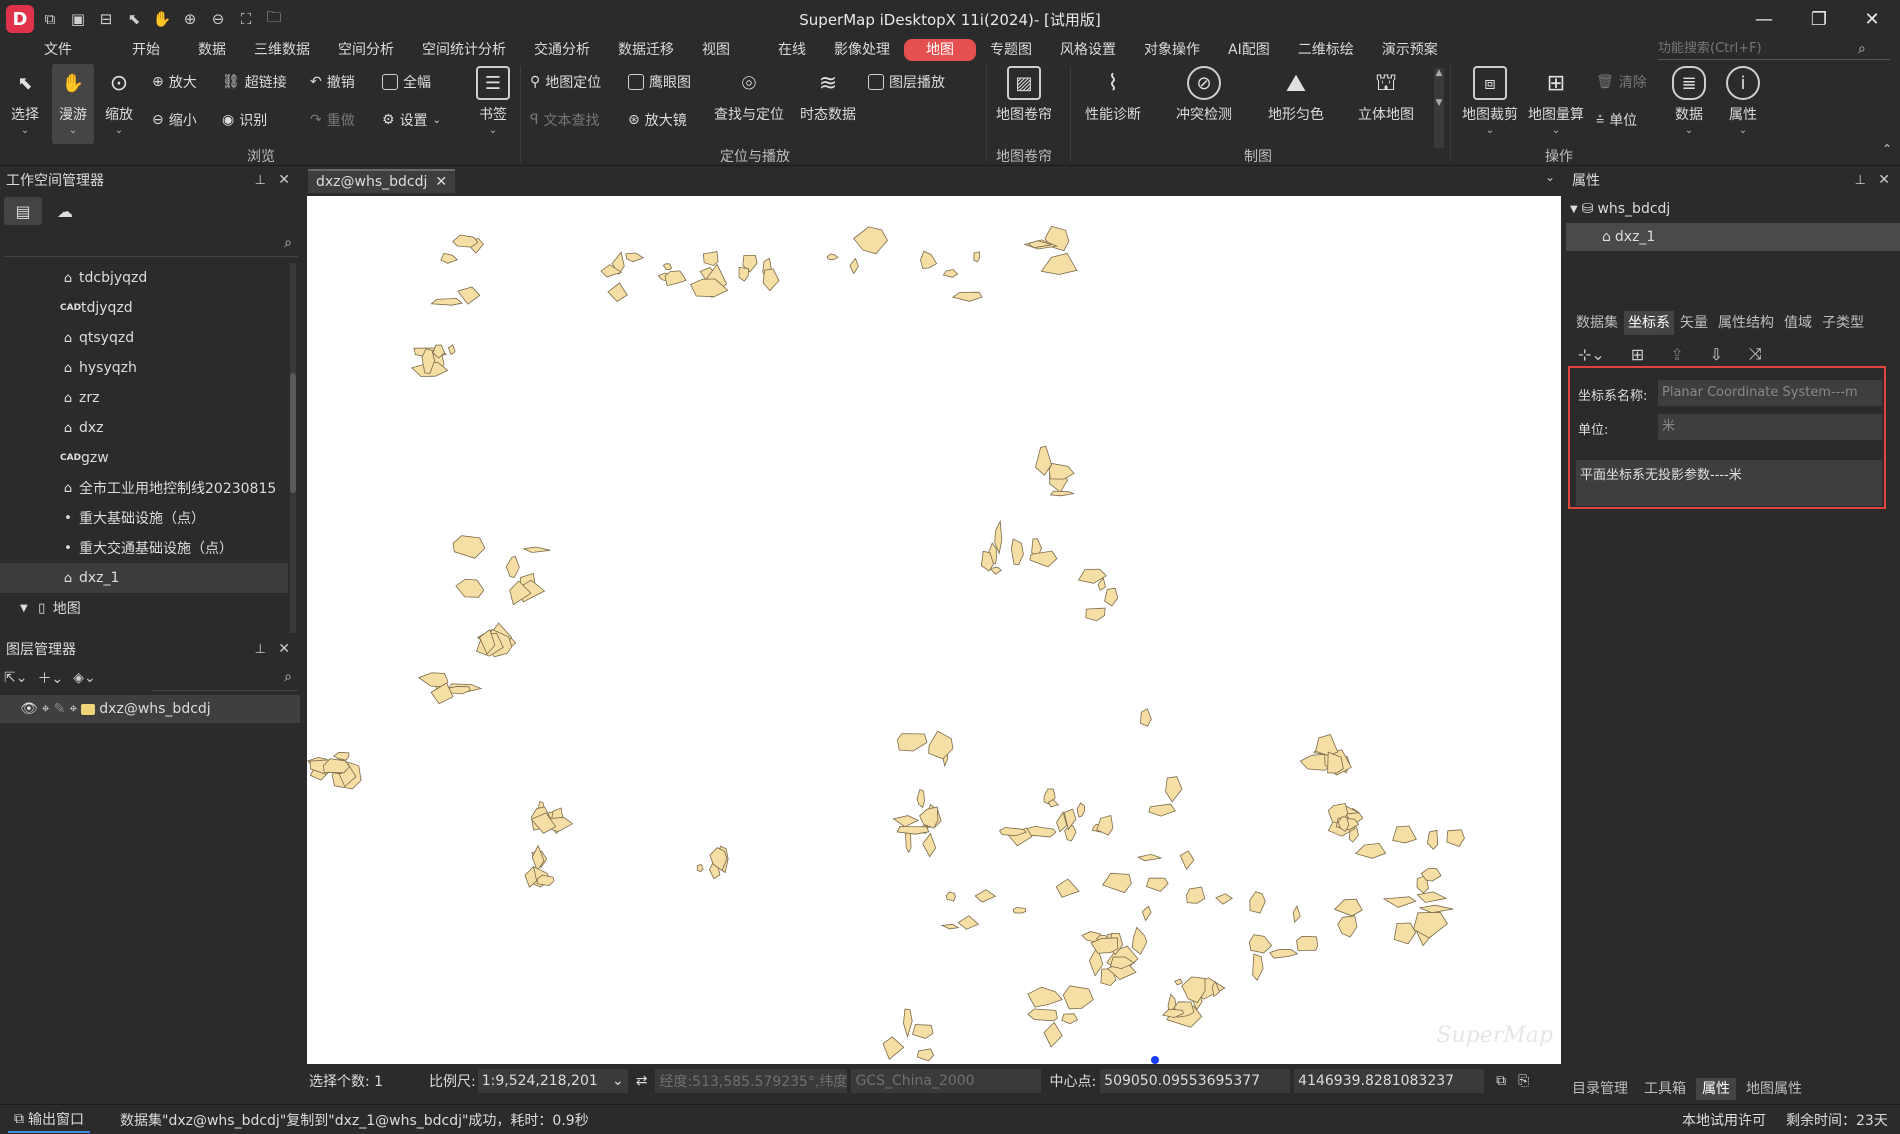 The width and height of the screenshot is (1900, 1134). I want to click on properties-tab: 矢量, so click(1694, 323).